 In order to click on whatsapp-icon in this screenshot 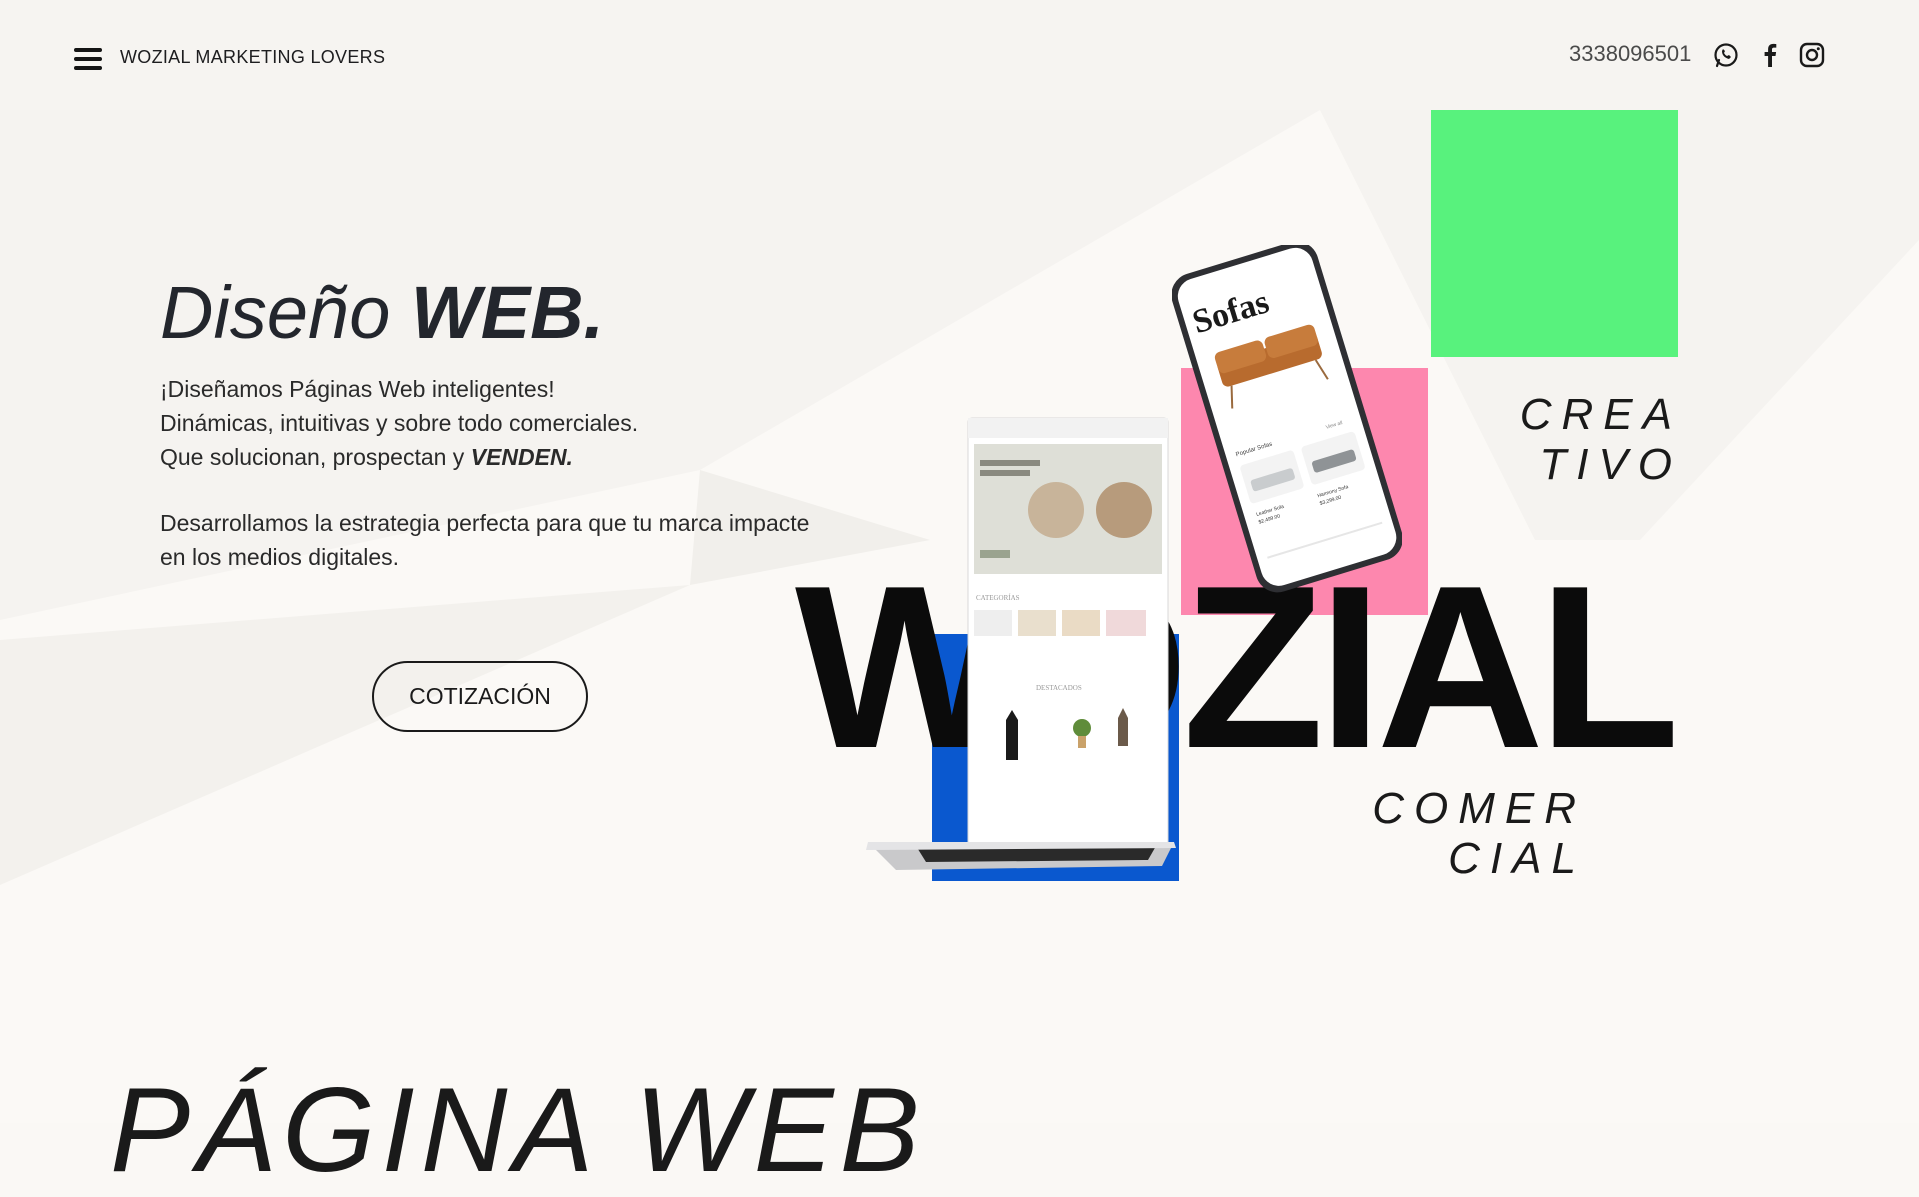, I will do `click(1726, 55)`.